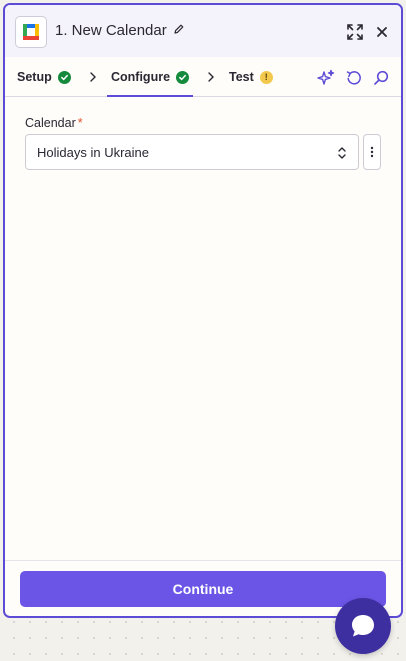 The width and height of the screenshot is (406, 661). I want to click on tab-setup-label: Setup, so click(34, 77).